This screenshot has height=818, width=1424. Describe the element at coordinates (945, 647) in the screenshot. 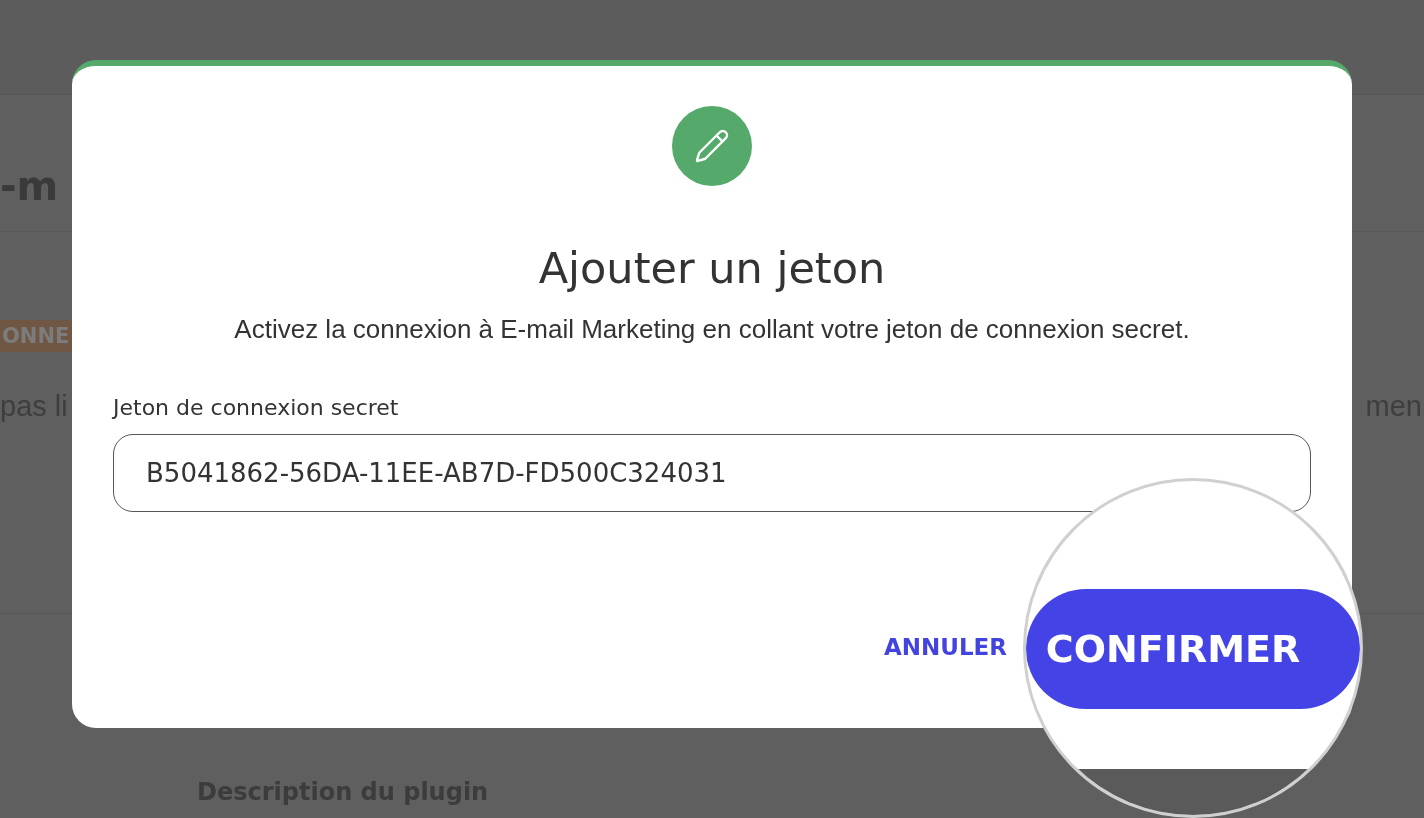

I see `cancel-button: ANNULER` at that location.